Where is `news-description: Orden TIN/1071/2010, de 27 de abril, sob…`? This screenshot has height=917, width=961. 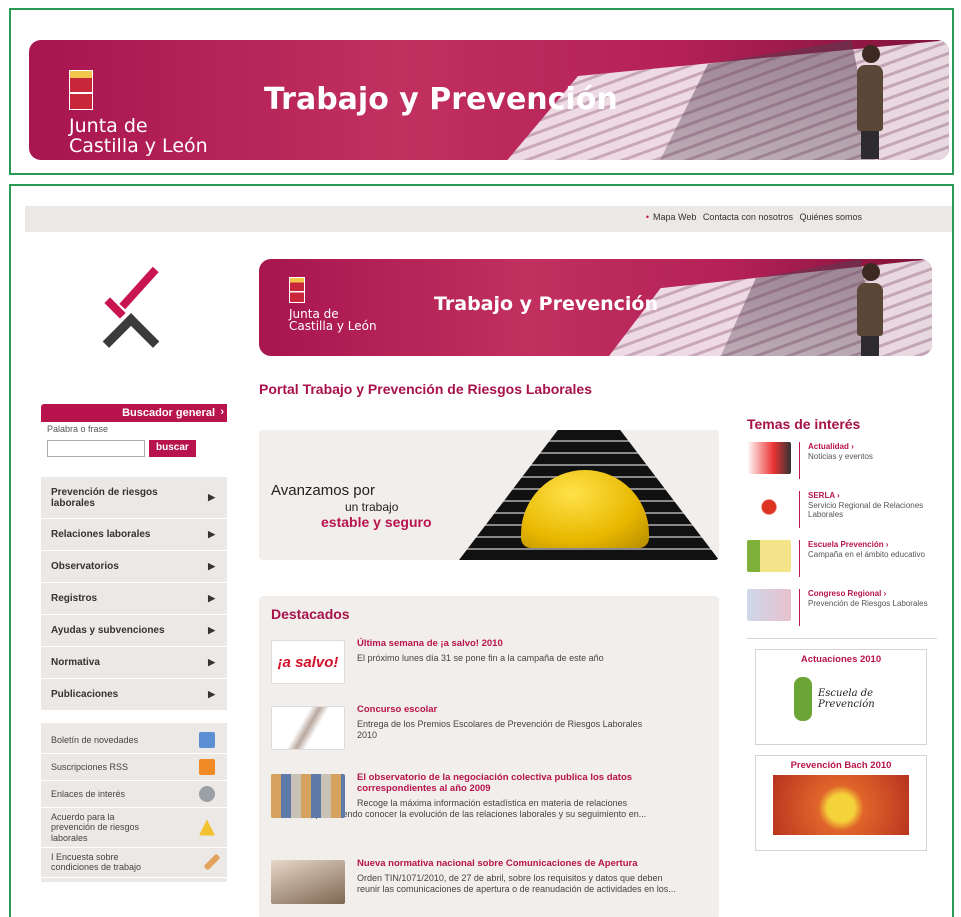
news-description: Orden TIN/1071/2010, de 27 de abril, sob… is located at coordinates (516, 884).